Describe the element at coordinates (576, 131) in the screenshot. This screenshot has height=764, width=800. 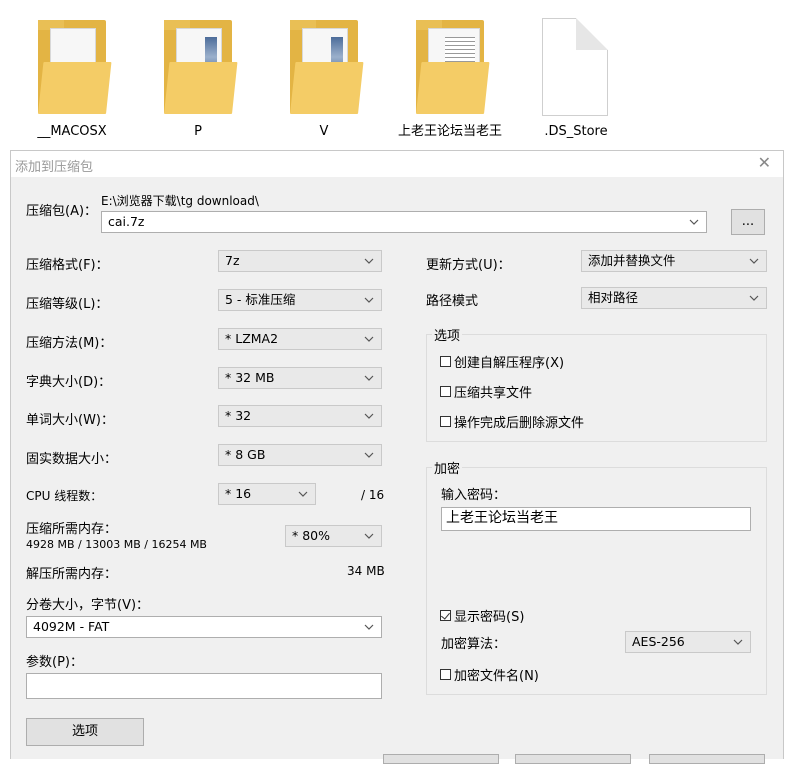
I see `file-name: .DS_Store` at that location.